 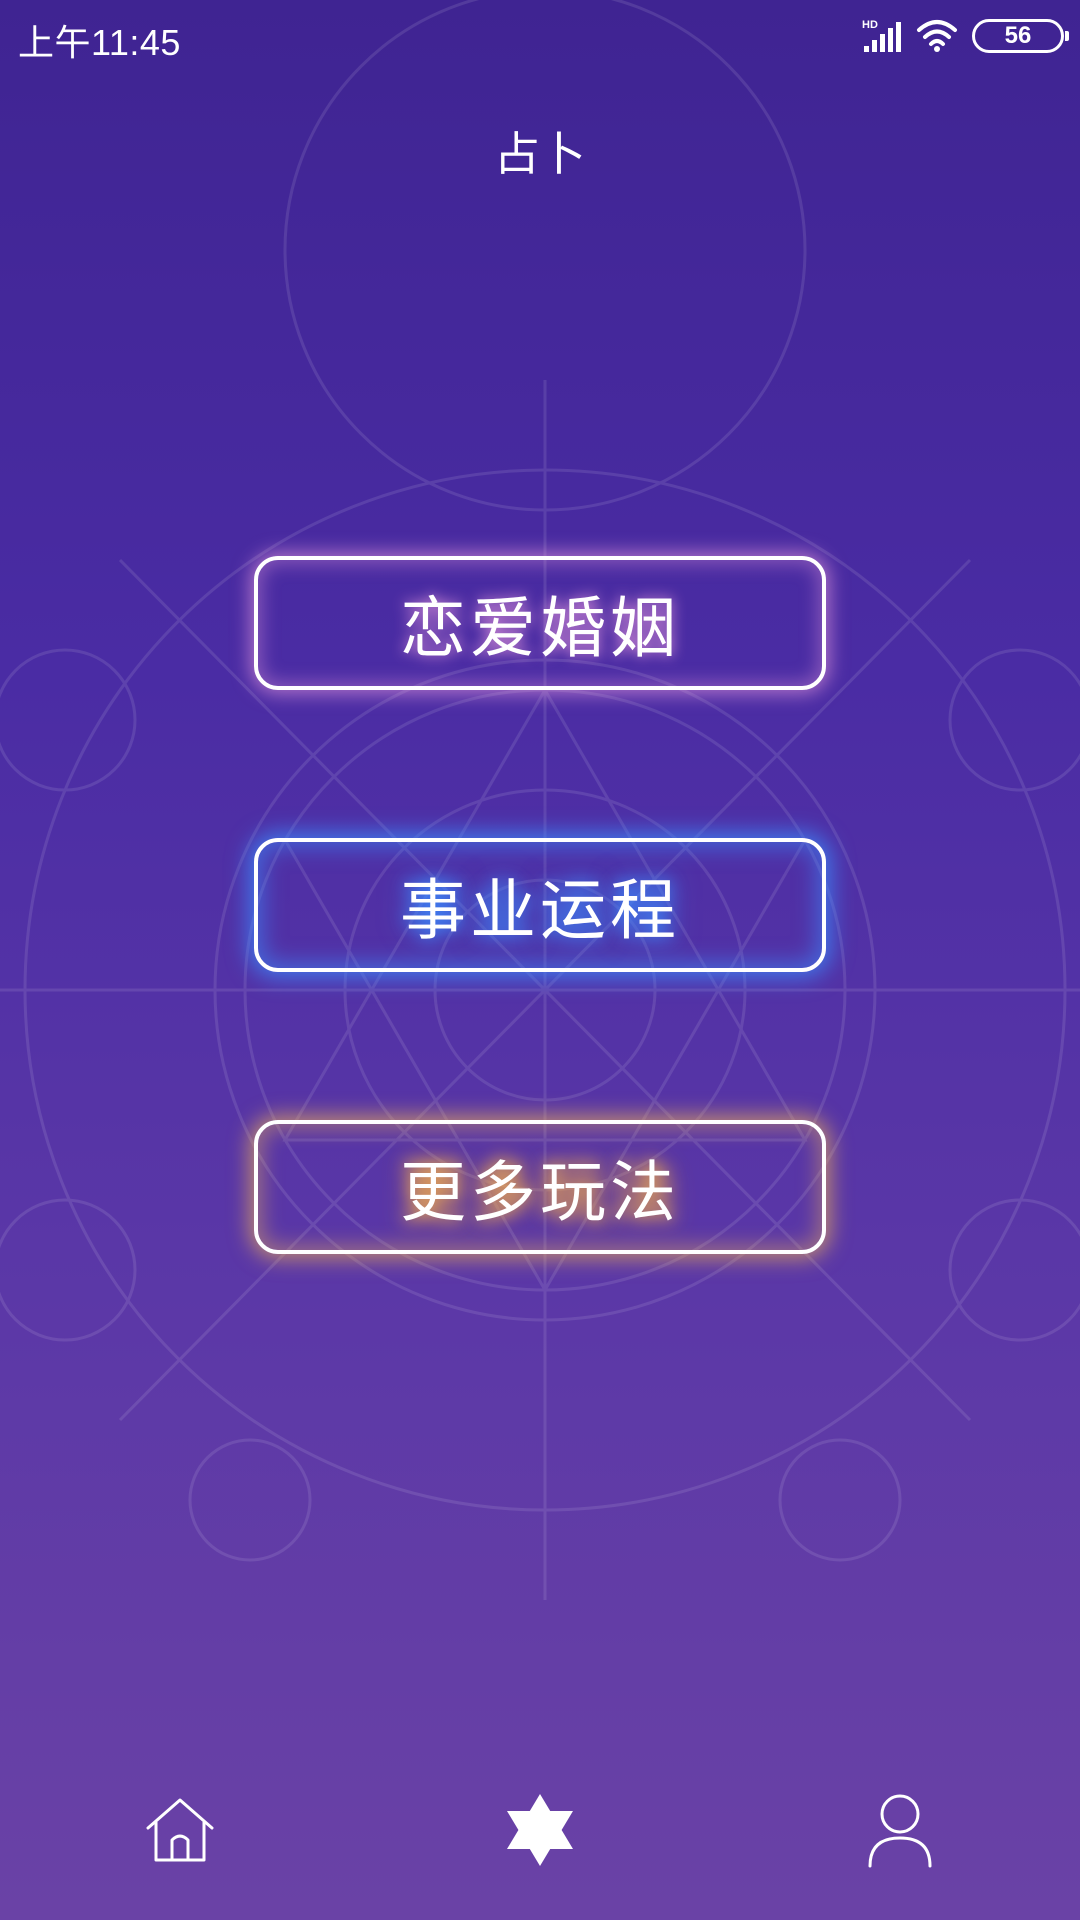 I want to click on love-marriage-button: 恋爱婚姻, so click(x=540, y=623).